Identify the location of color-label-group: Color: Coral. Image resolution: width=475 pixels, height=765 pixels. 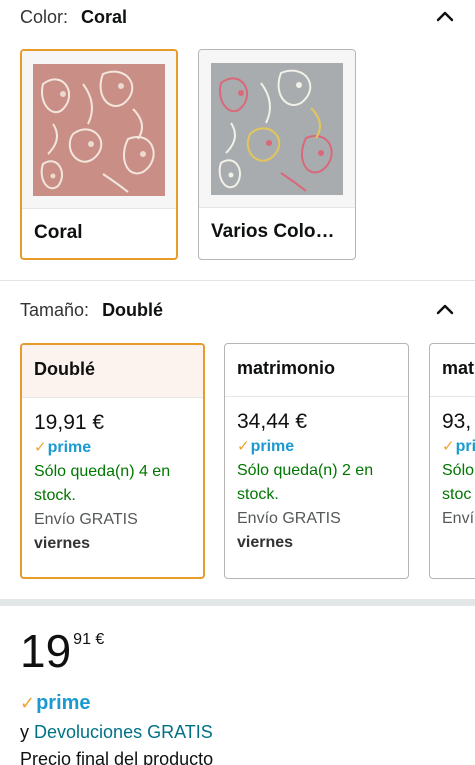
(73, 17).